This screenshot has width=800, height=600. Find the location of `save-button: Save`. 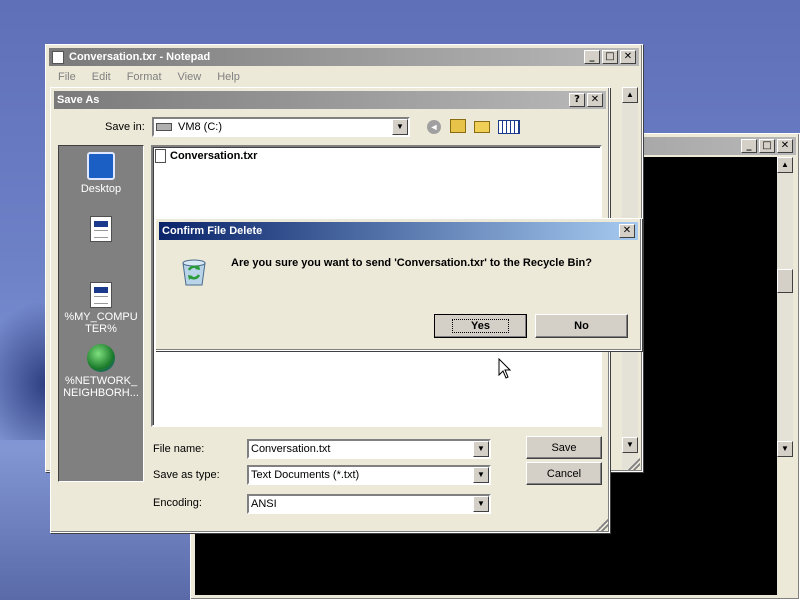

save-button: Save is located at coordinates (564, 447).